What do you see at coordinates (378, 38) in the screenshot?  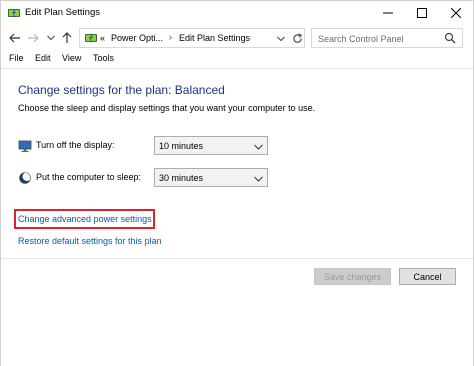 I see `search-input` at bounding box center [378, 38].